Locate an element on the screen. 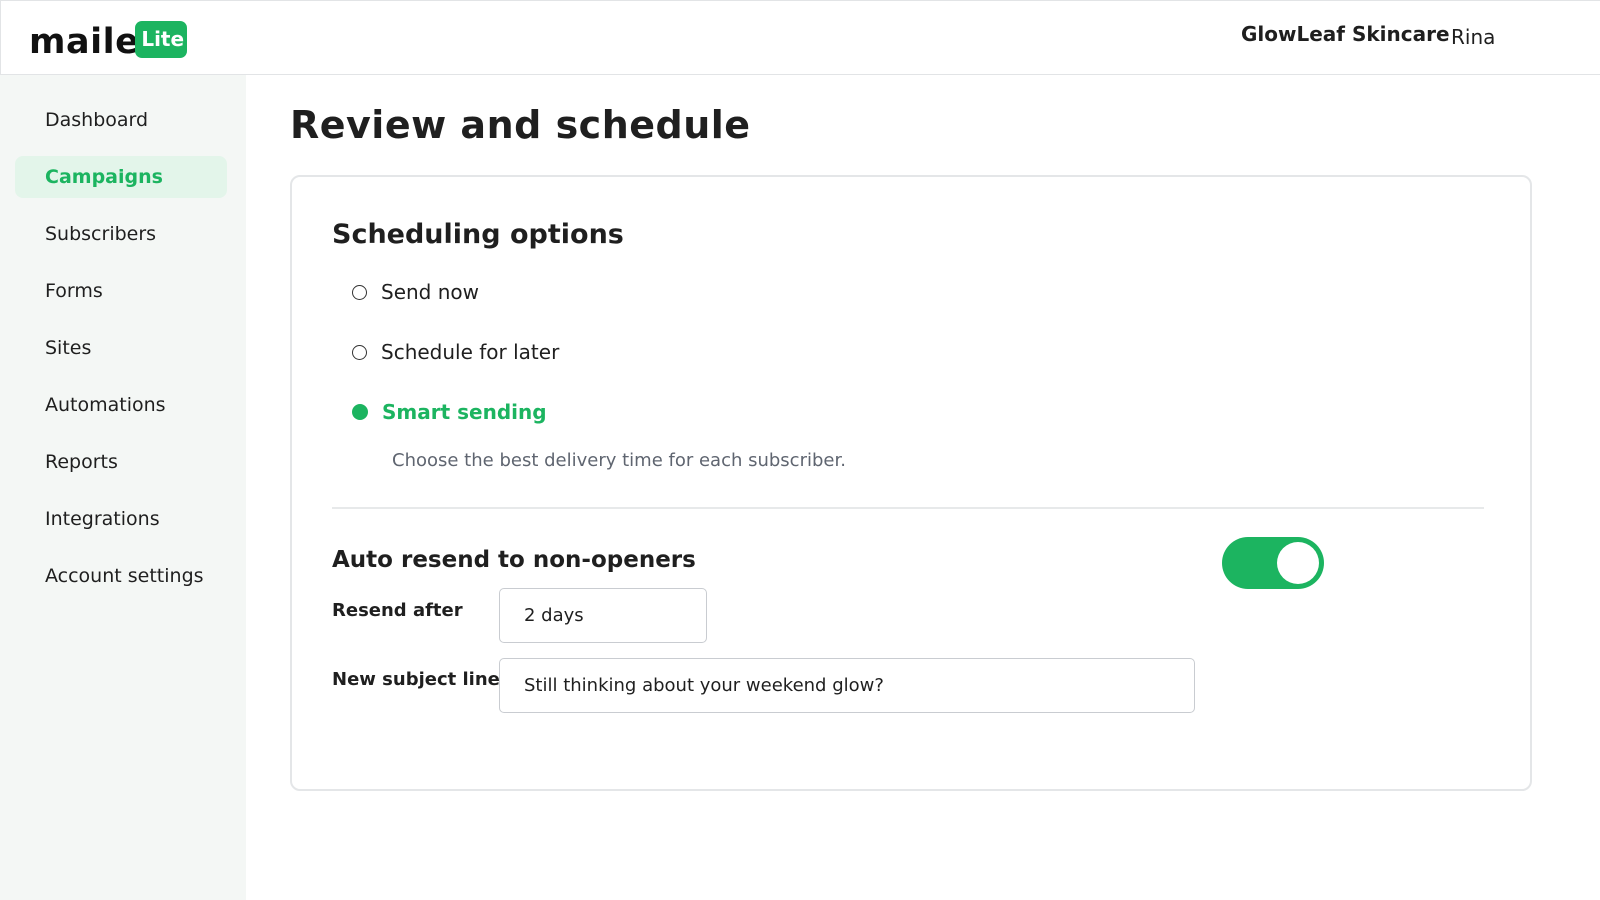 The height and width of the screenshot is (900, 1600). sidebar-item-campaigns: Campaigns is located at coordinates (121, 177).